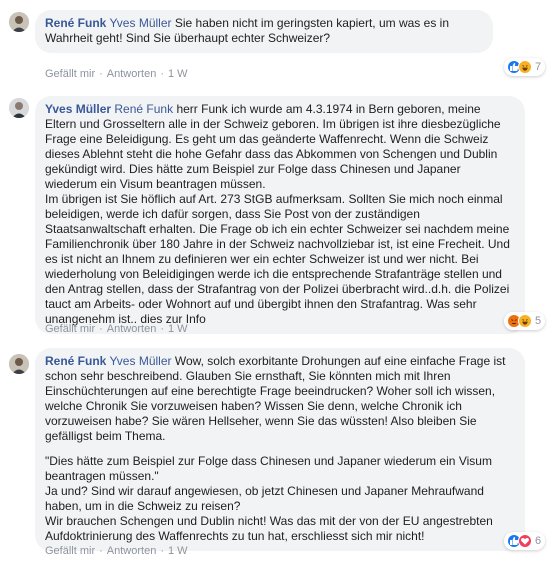  I want to click on reaction-summary: 5, so click(525, 321).